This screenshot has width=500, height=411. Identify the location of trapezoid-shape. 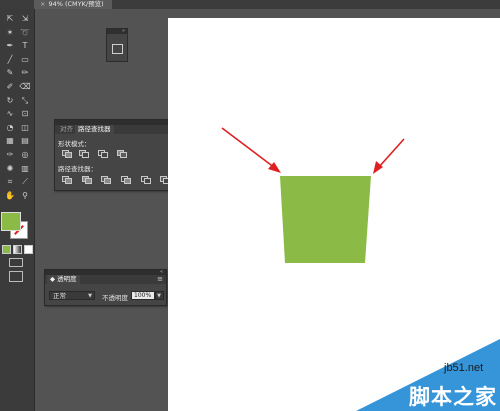
(325, 219).